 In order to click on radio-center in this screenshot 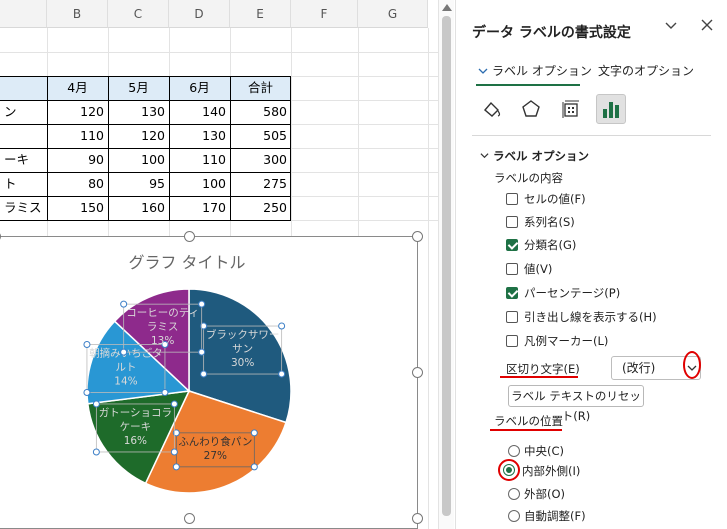, I will do `click(514, 451)`.